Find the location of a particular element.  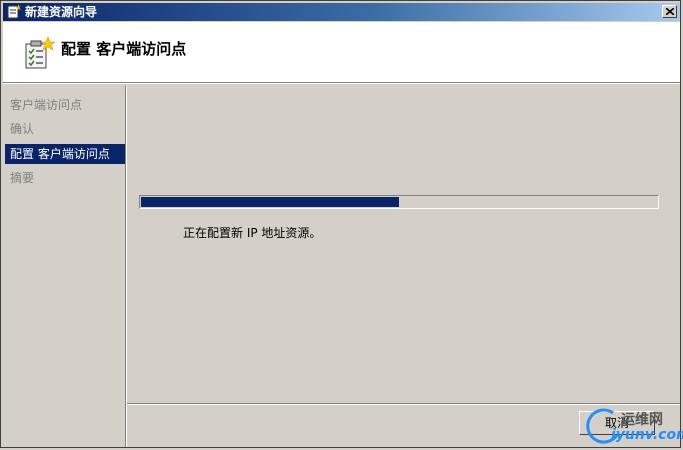

status-text: 正在配置新 IP 地址资源。 is located at coordinates (252, 233).